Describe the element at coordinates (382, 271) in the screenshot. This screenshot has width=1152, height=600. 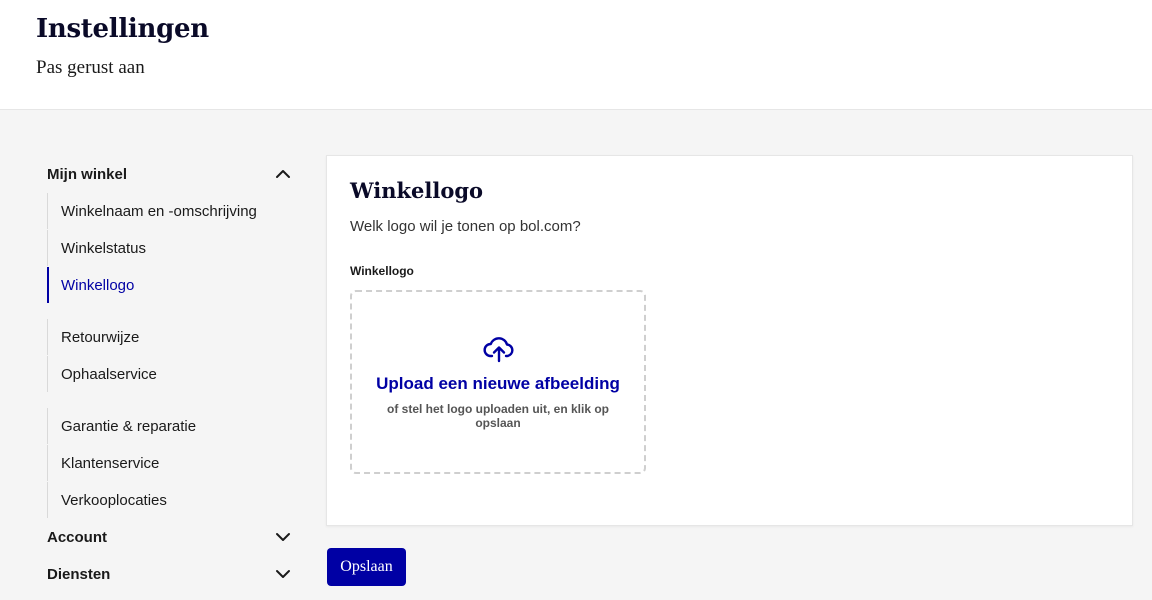
I see `field-label: Winkellogo` at that location.